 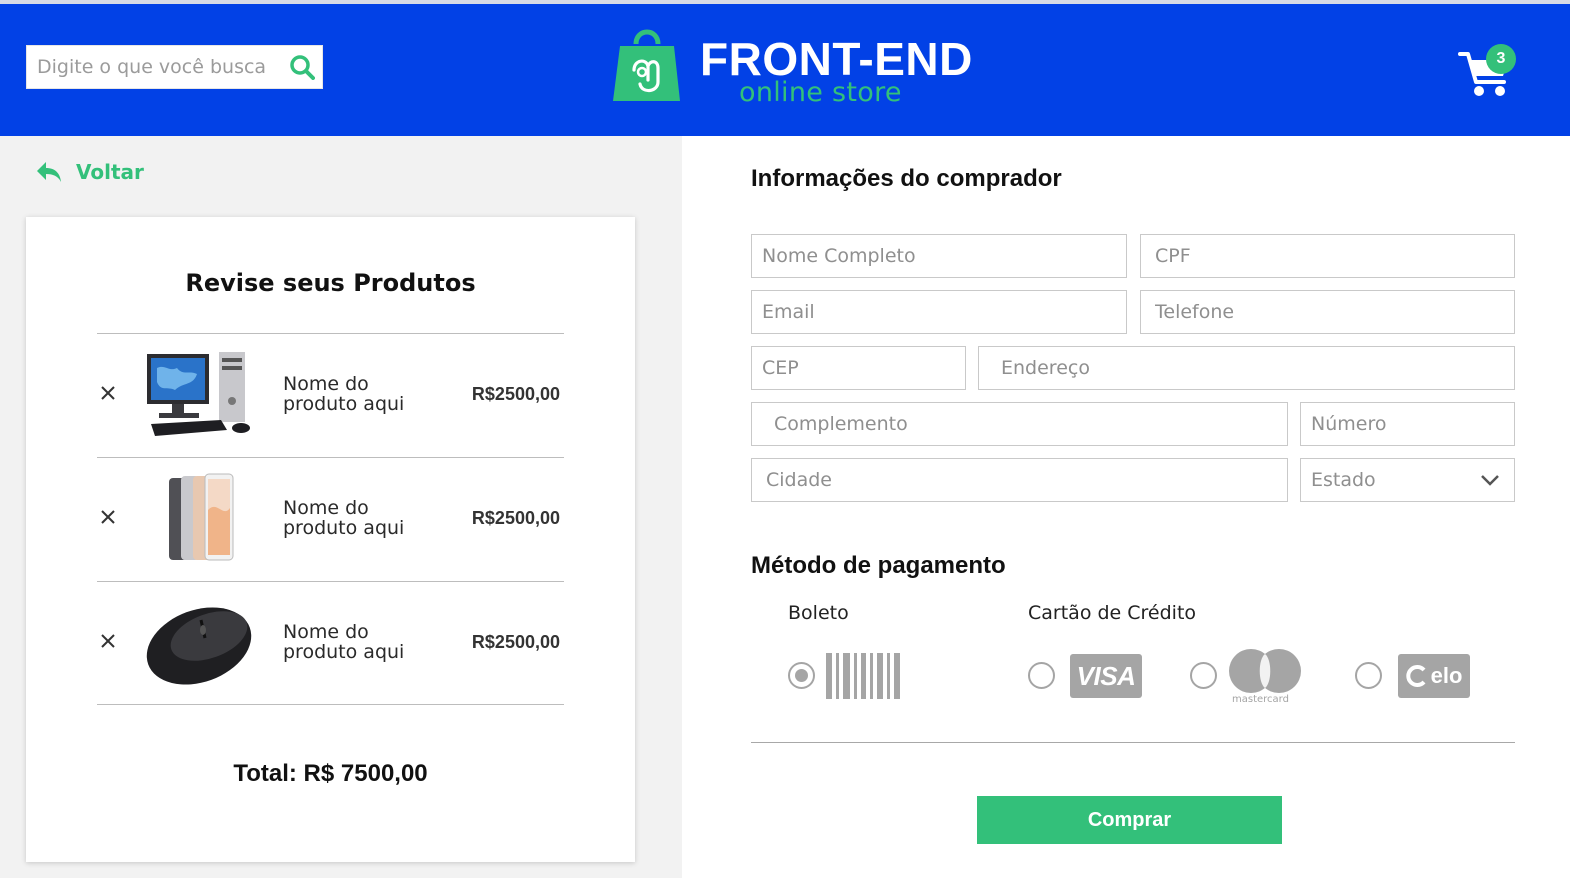 I want to click on address-input, so click(x=1246, y=368).